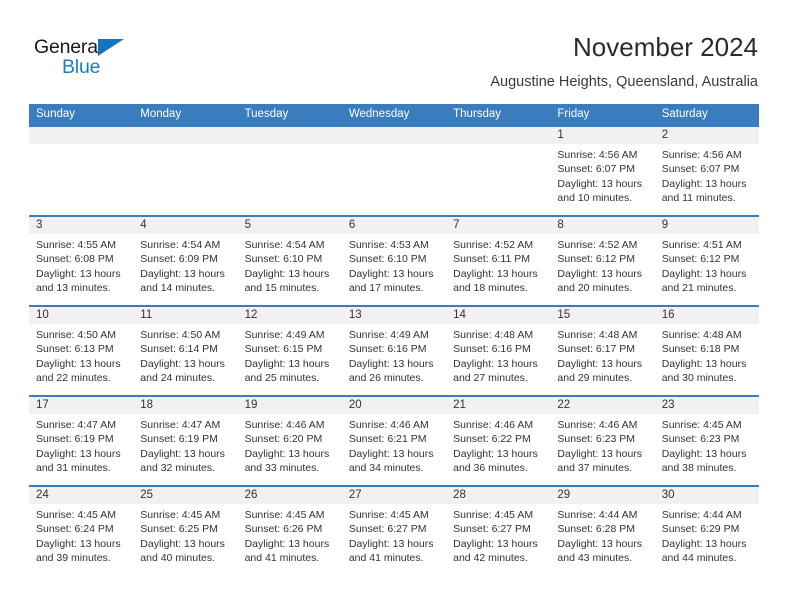  What do you see at coordinates (387, 529) in the screenshot?
I see `sunset-text: Sunset: 6:27 PM` at bounding box center [387, 529].